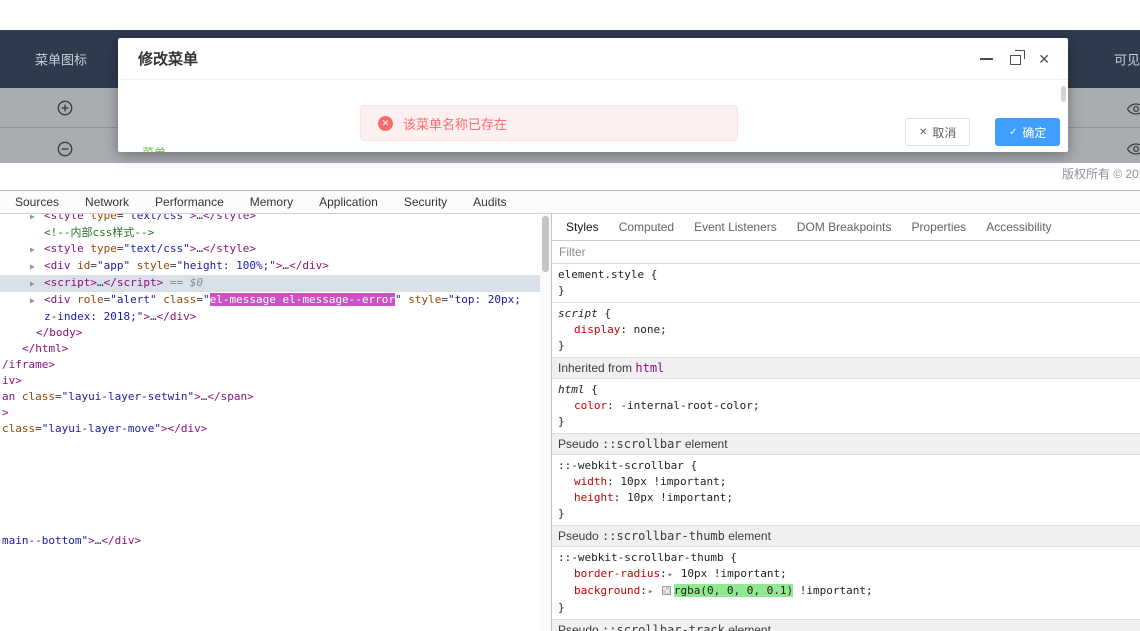 The height and width of the screenshot is (631, 1140). Describe the element at coordinates (846, 283) in the screenshot. I see `style-rule: element.style {}` at that location.